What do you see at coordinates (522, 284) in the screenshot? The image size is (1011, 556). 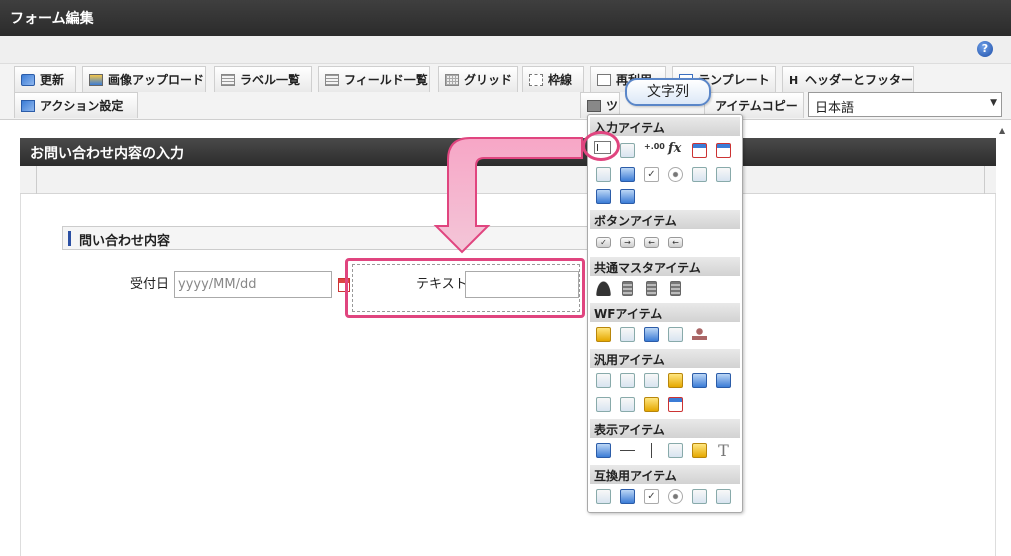 I see `text-field` at bounding box center [522, 284].